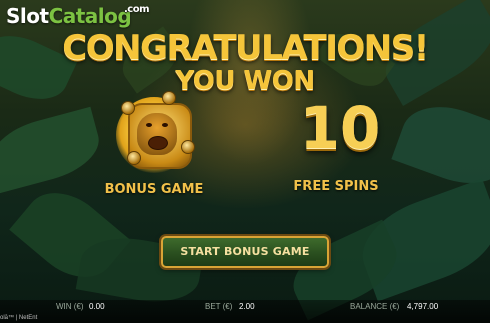 This screenshot has width=490, height=323. I want to click on congratulations-heading: CONGRATULATIONS!, so click(245, 48).